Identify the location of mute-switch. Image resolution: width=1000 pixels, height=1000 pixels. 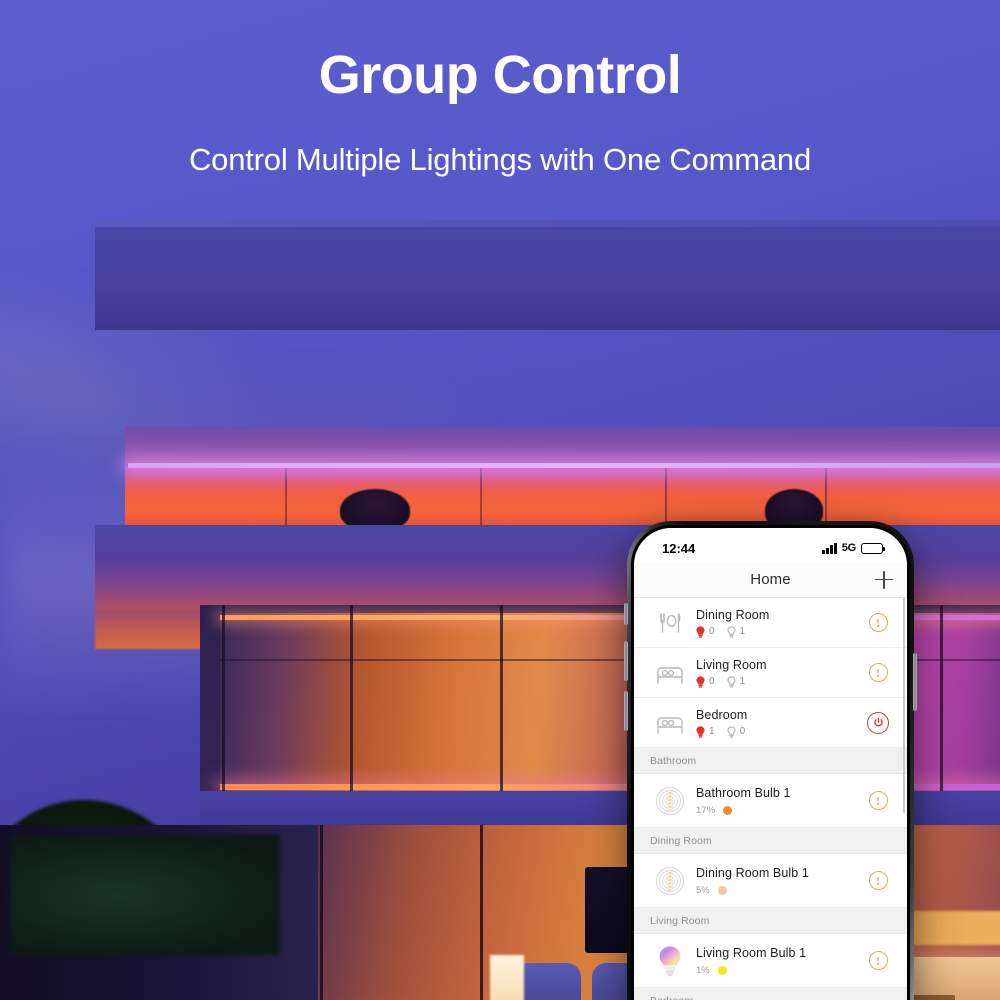
(626, 614).